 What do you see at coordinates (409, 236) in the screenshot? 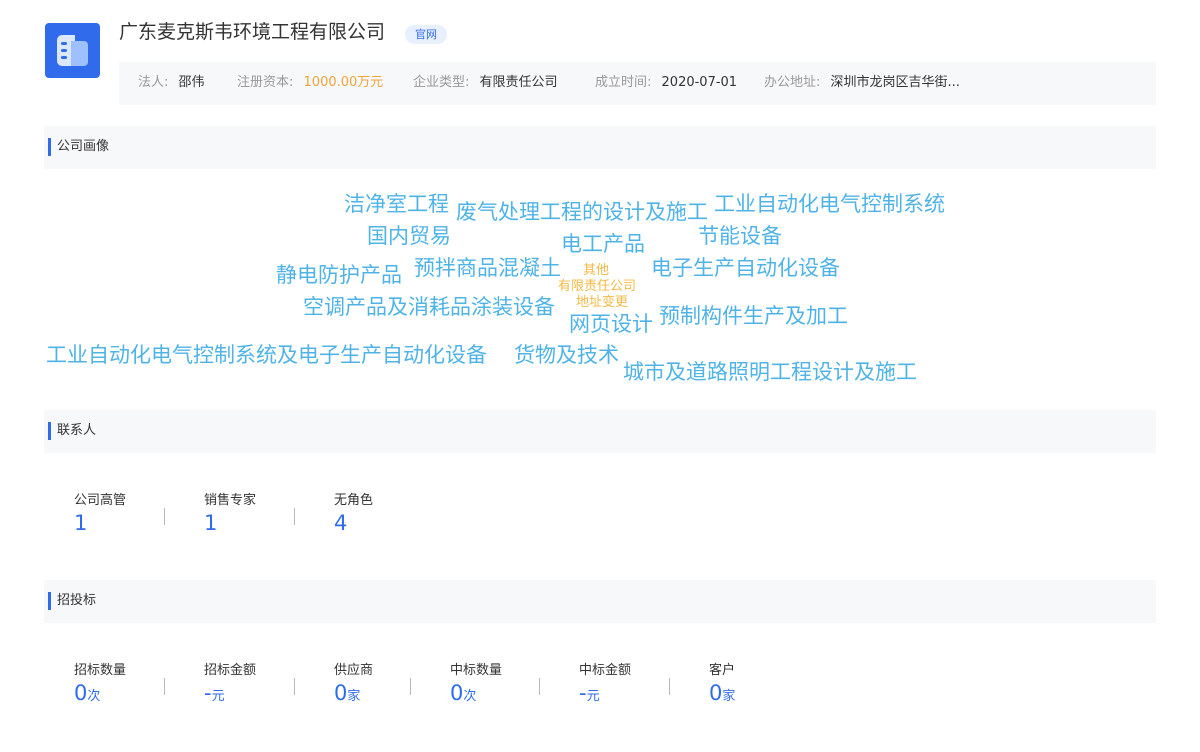
I see `cloud-word: 国内贸易` at bounding box center [409, 236].